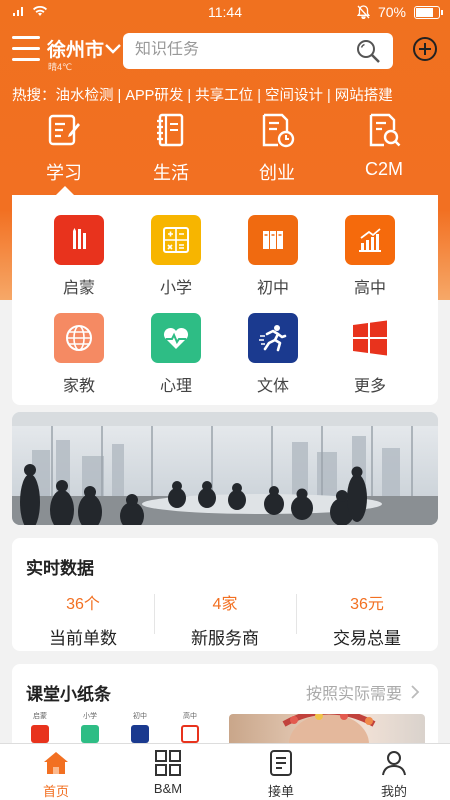 Image resolution: width=450 pixels, height=800 pixels. I want to click on grid-label: 心理, so click(175, 386).